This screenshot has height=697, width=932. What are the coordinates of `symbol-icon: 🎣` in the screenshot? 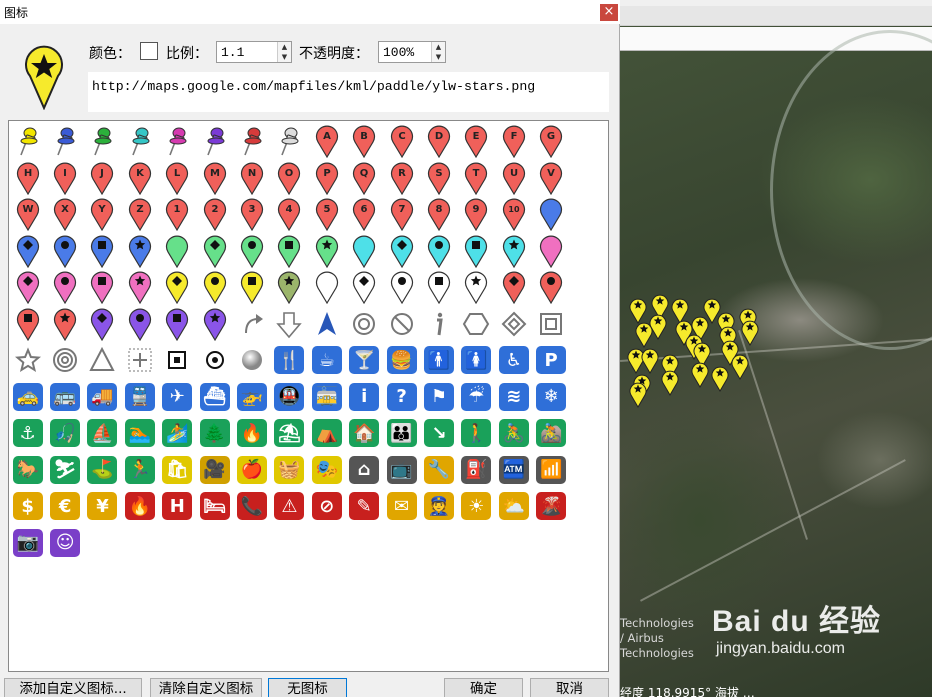 It's located at (64, 433).